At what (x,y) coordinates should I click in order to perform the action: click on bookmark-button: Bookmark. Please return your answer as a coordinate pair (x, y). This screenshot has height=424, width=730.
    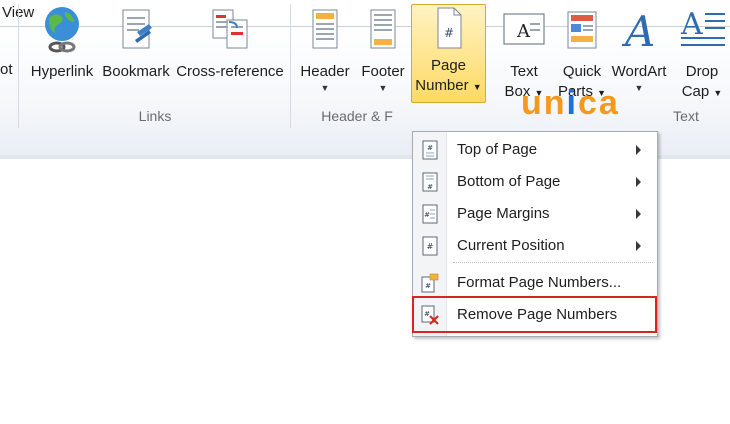
    Looking at the image, I should click on (136, 43).